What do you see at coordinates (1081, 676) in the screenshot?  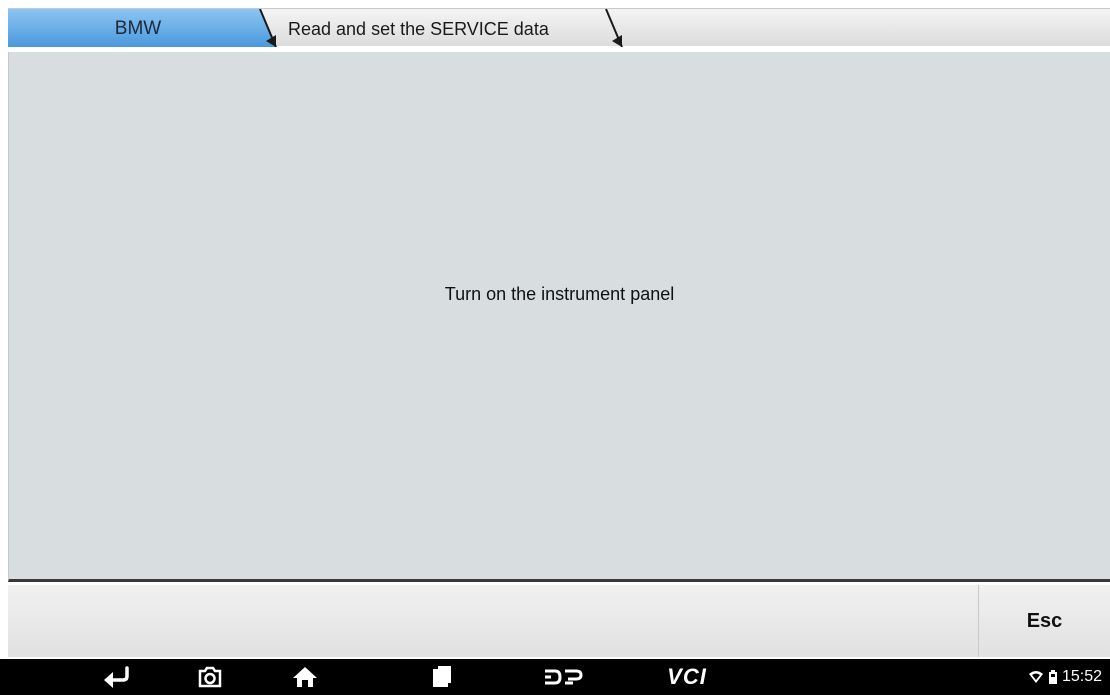 I see `status-time: 15:52` at bounding box center [1081, 676].